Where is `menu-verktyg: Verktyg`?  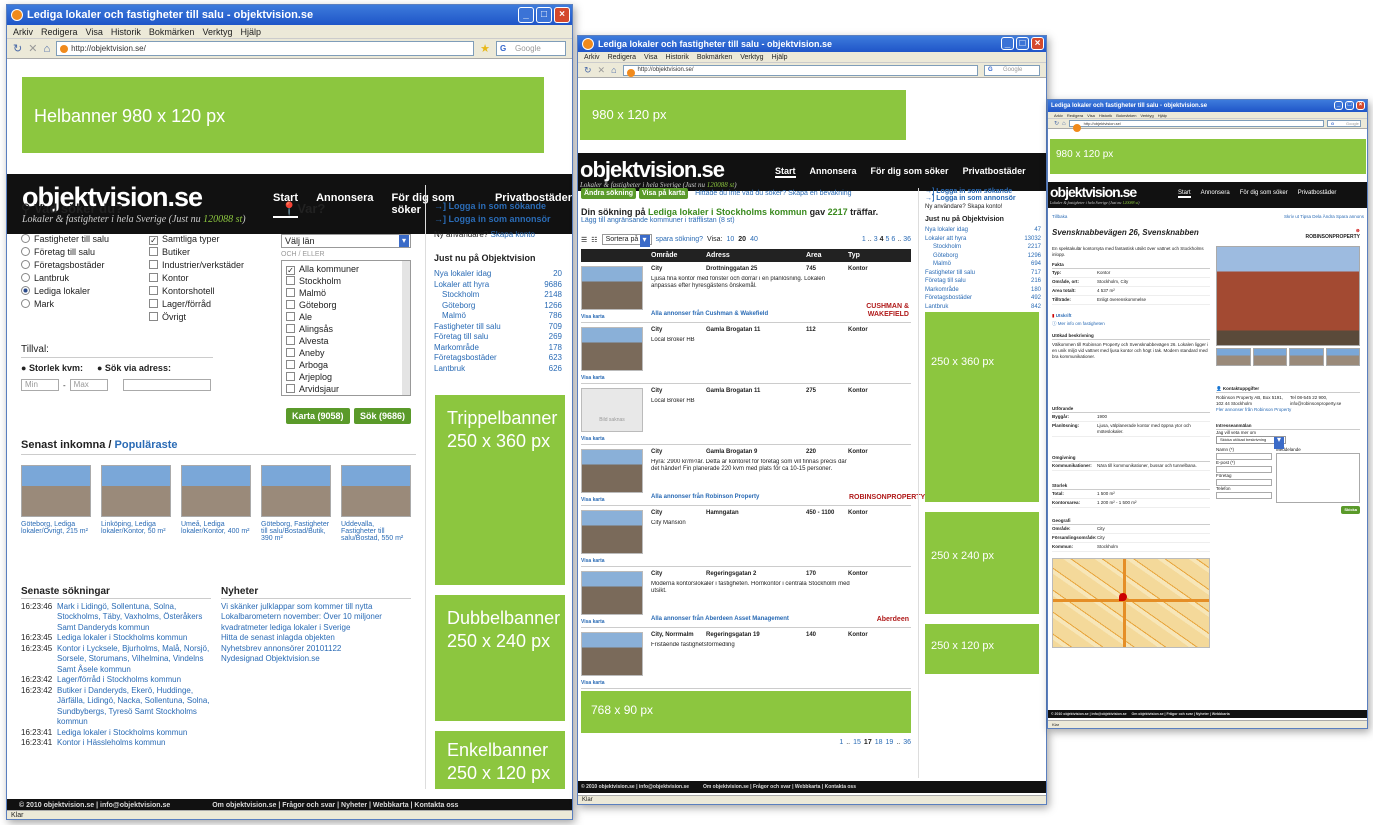
menu-verktyg: Verktyg is located at coordinates (751, 57).